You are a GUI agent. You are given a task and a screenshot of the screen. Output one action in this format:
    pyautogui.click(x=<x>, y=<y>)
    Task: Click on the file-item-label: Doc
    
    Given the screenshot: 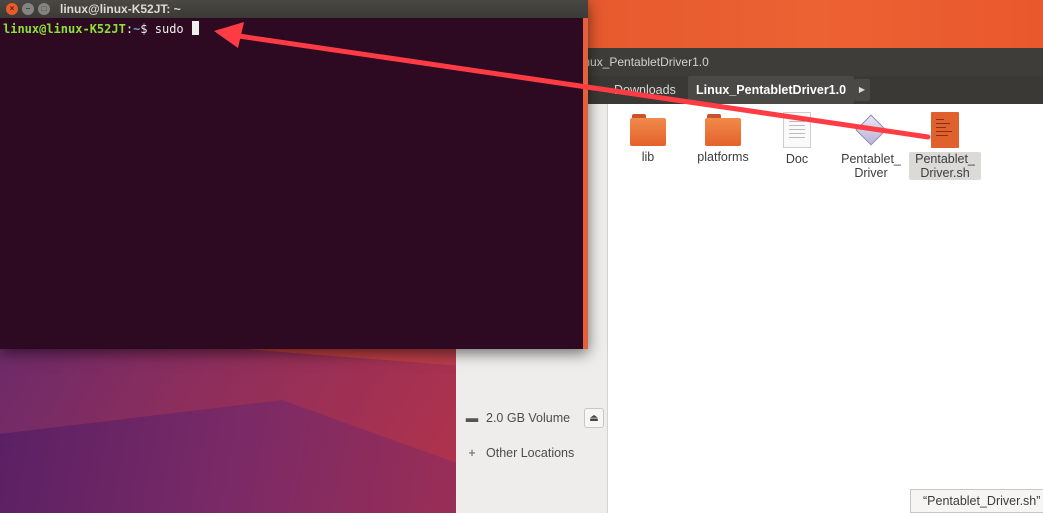 What is the action you would take?
    pyautogui.click(x=797, y=159)
    